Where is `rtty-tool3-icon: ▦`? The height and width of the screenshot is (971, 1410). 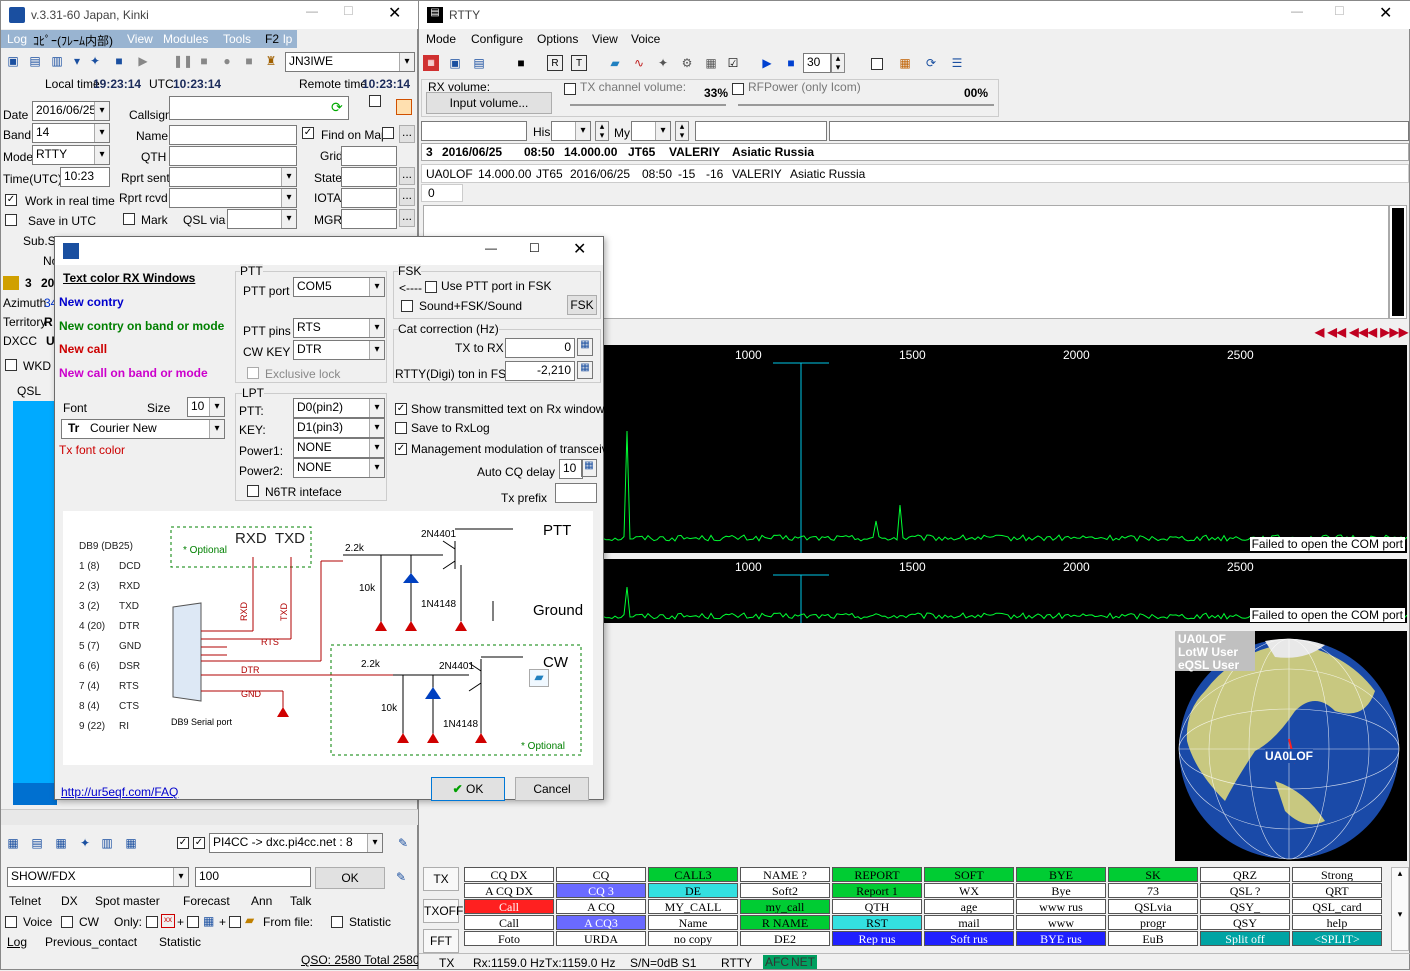 rtty-tool3-icon: ▦ is located at coordinates (711, 63).